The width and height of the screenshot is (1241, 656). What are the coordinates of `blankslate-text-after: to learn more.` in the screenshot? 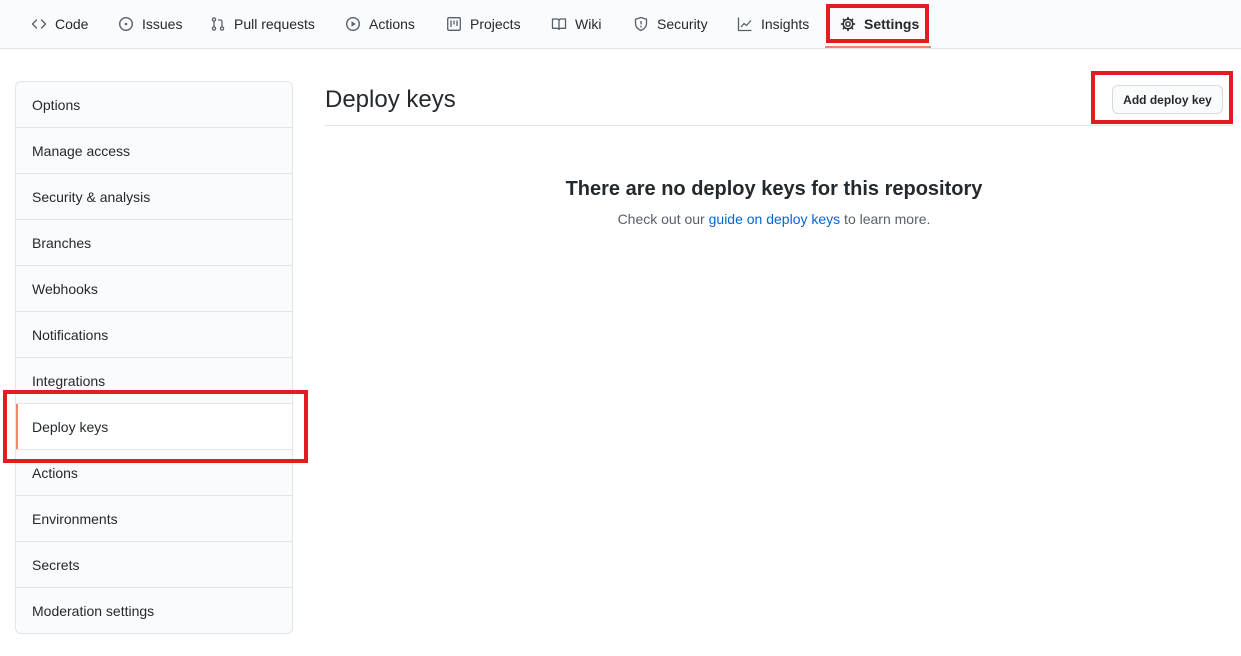 It's located at (885, 219).